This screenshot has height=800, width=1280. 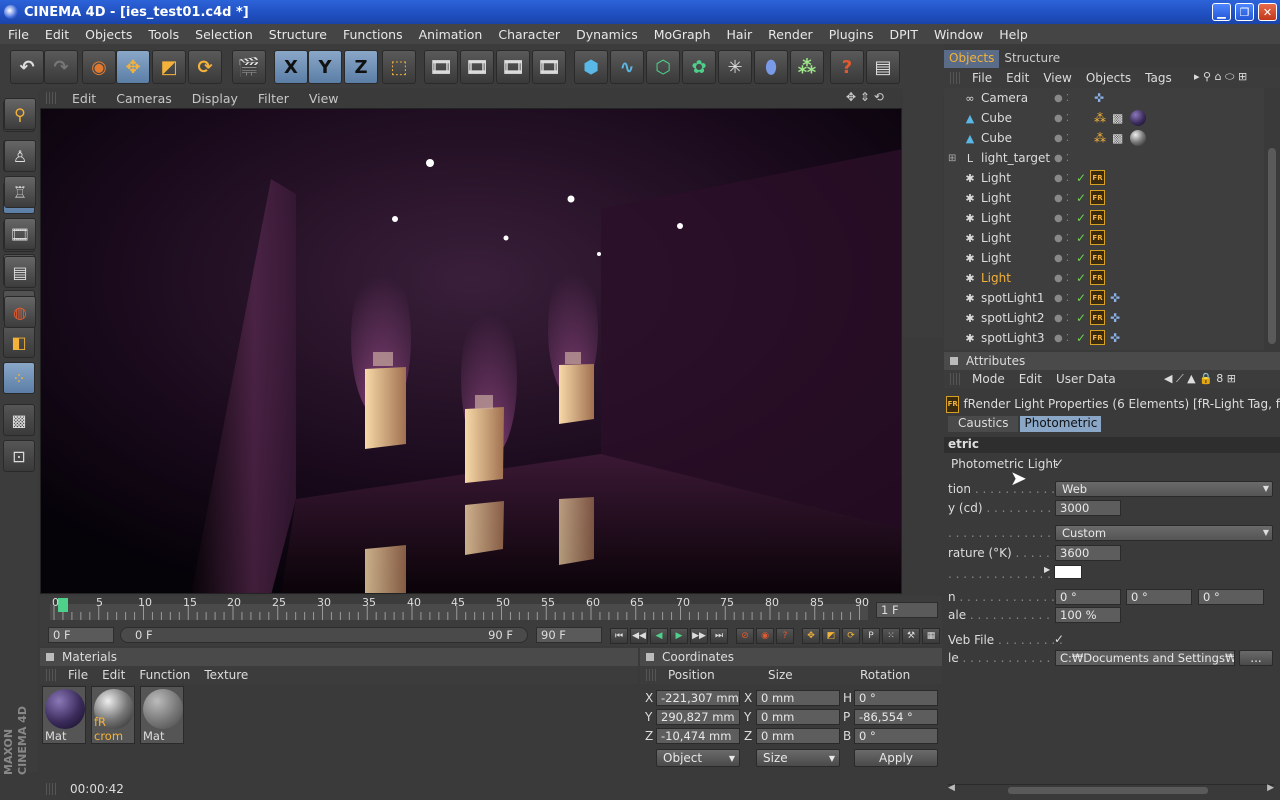 I want to click on list-item: ✱ spotLight1 ● ⁚ ✓ FR ✜, so click(x=1104, y=298).